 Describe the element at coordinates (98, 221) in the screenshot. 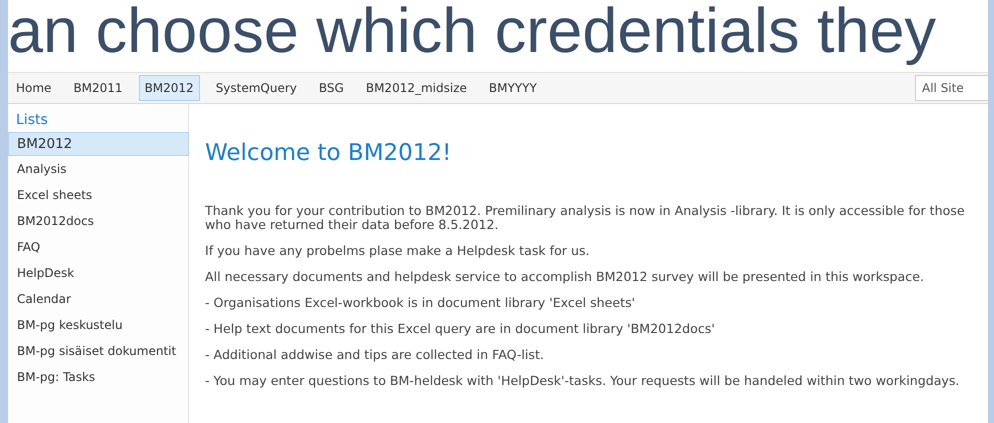

I see `sidebar-item: BM2012docs` at that location.